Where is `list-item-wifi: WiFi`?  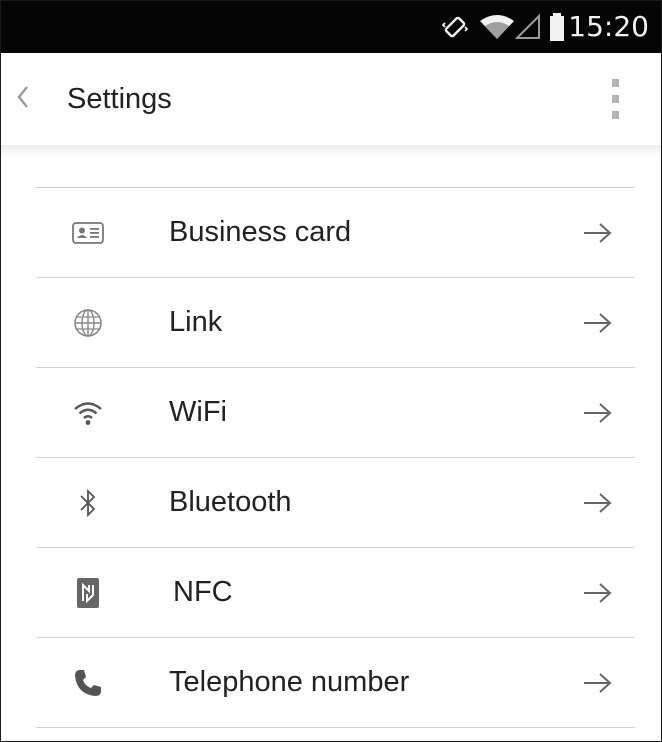
list-item-wifi: WiFi is located at coordinates (335, 413).